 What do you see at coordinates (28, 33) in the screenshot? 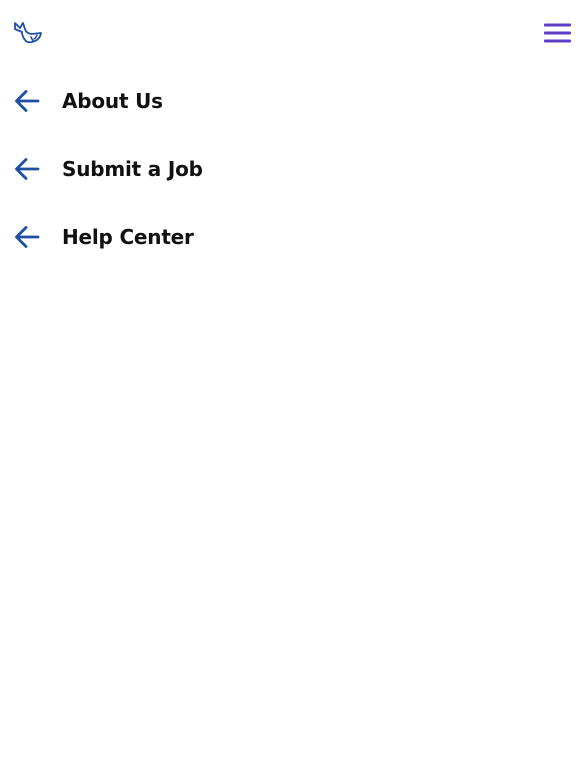
I see `whale-logo-icon` at bounding box center [28, 33].